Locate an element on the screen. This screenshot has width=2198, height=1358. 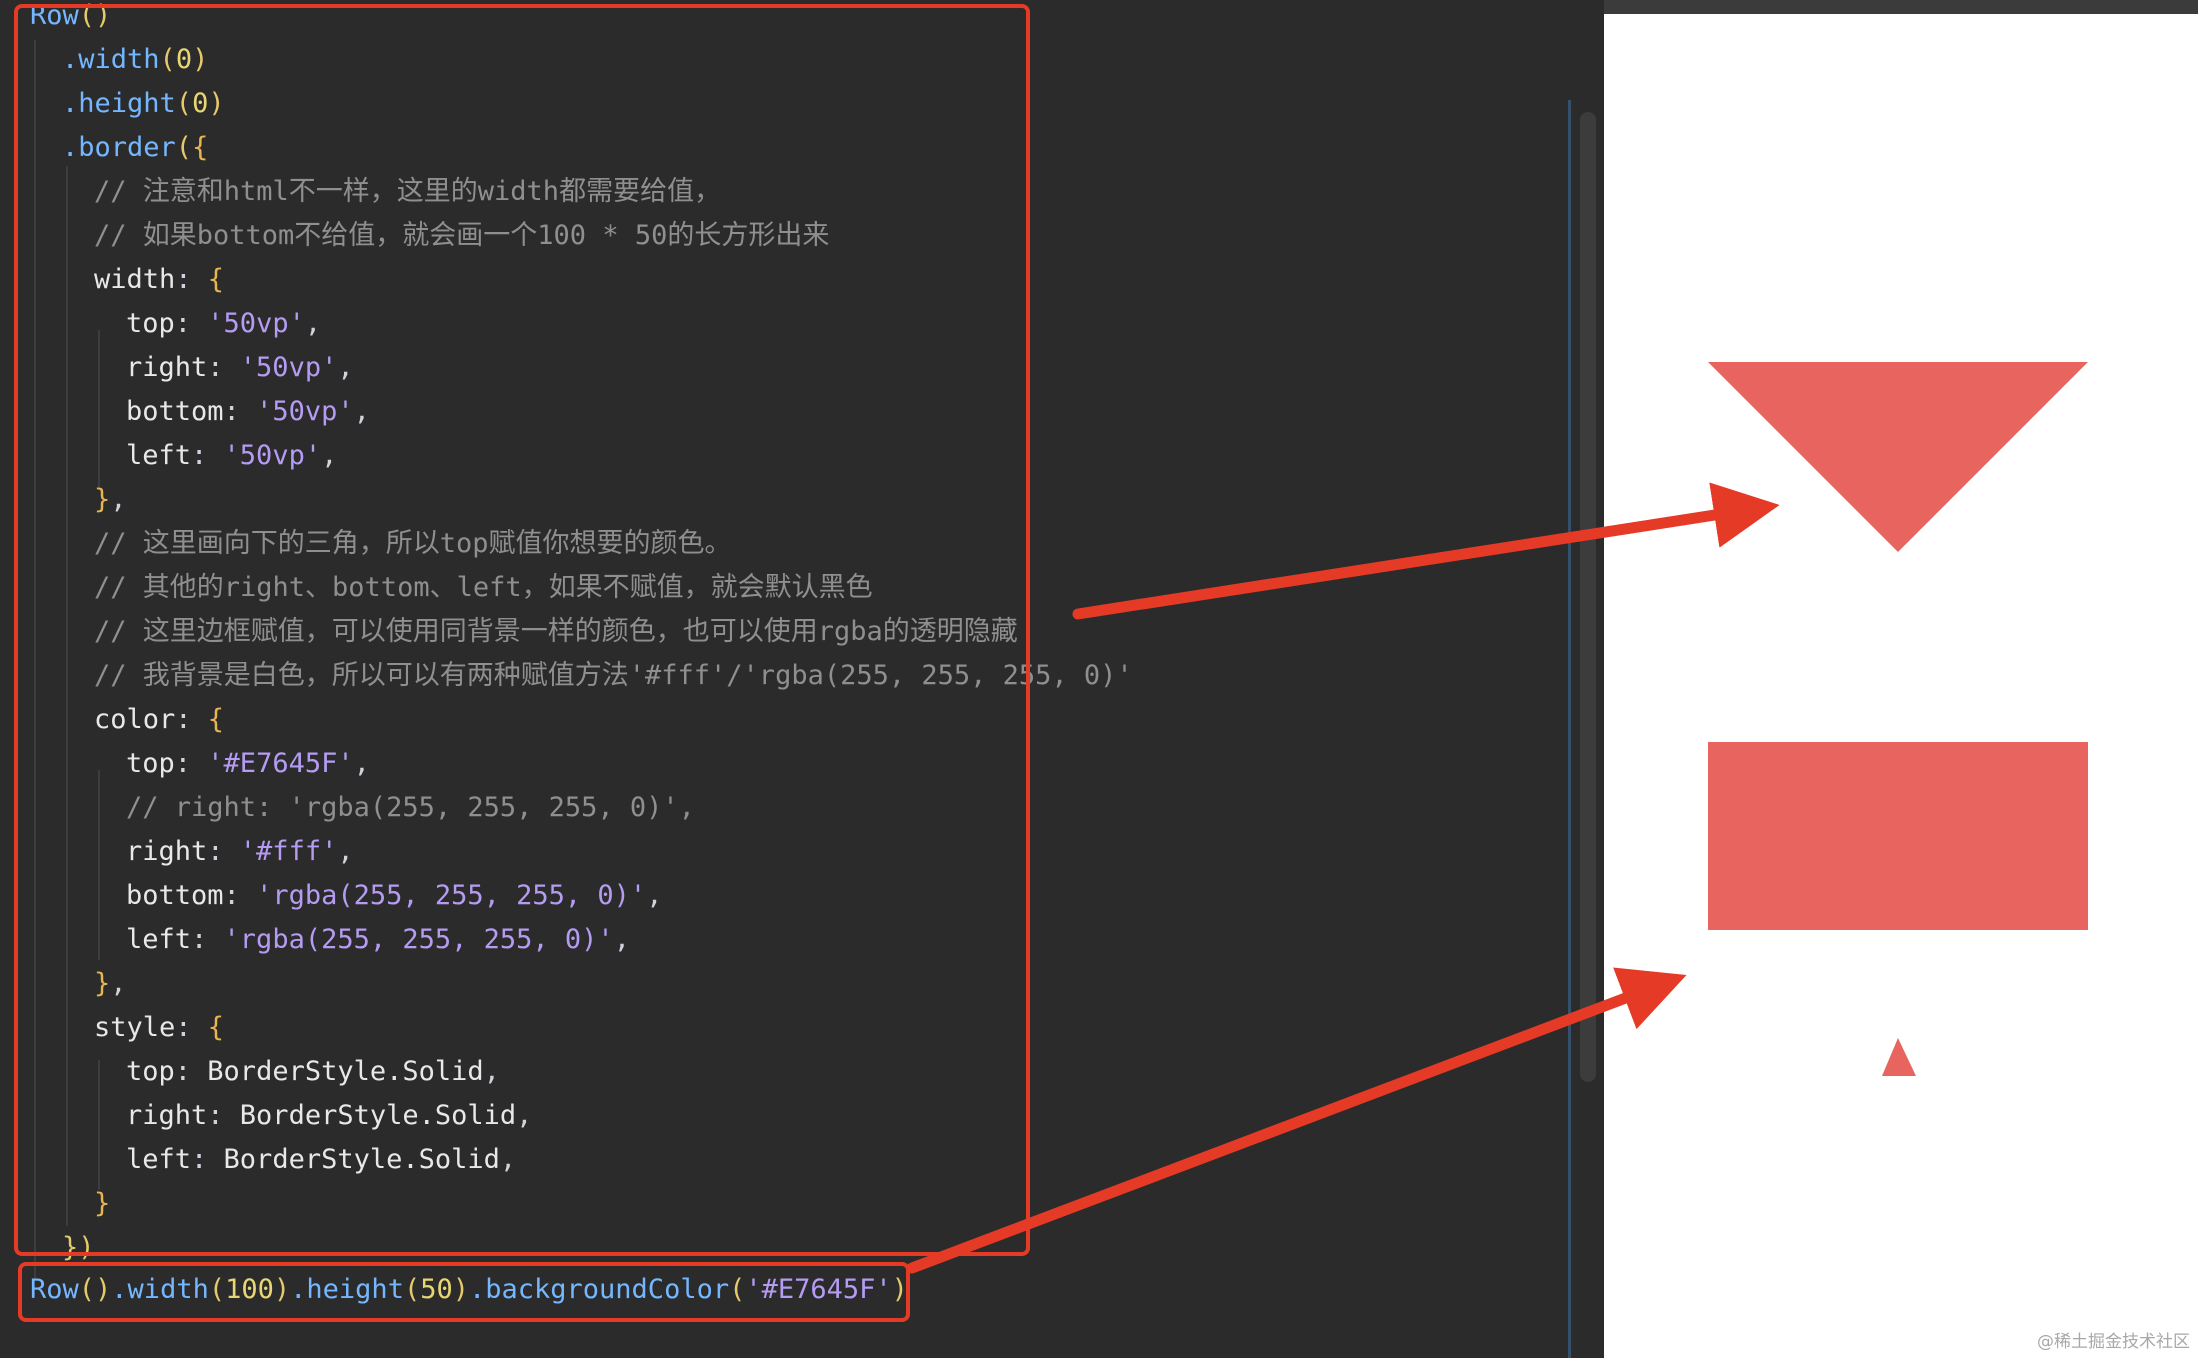
code-token: // 其他的right、bottom、left，如果不赋值，就会默认黑色 is located at coordinates (483, 587).